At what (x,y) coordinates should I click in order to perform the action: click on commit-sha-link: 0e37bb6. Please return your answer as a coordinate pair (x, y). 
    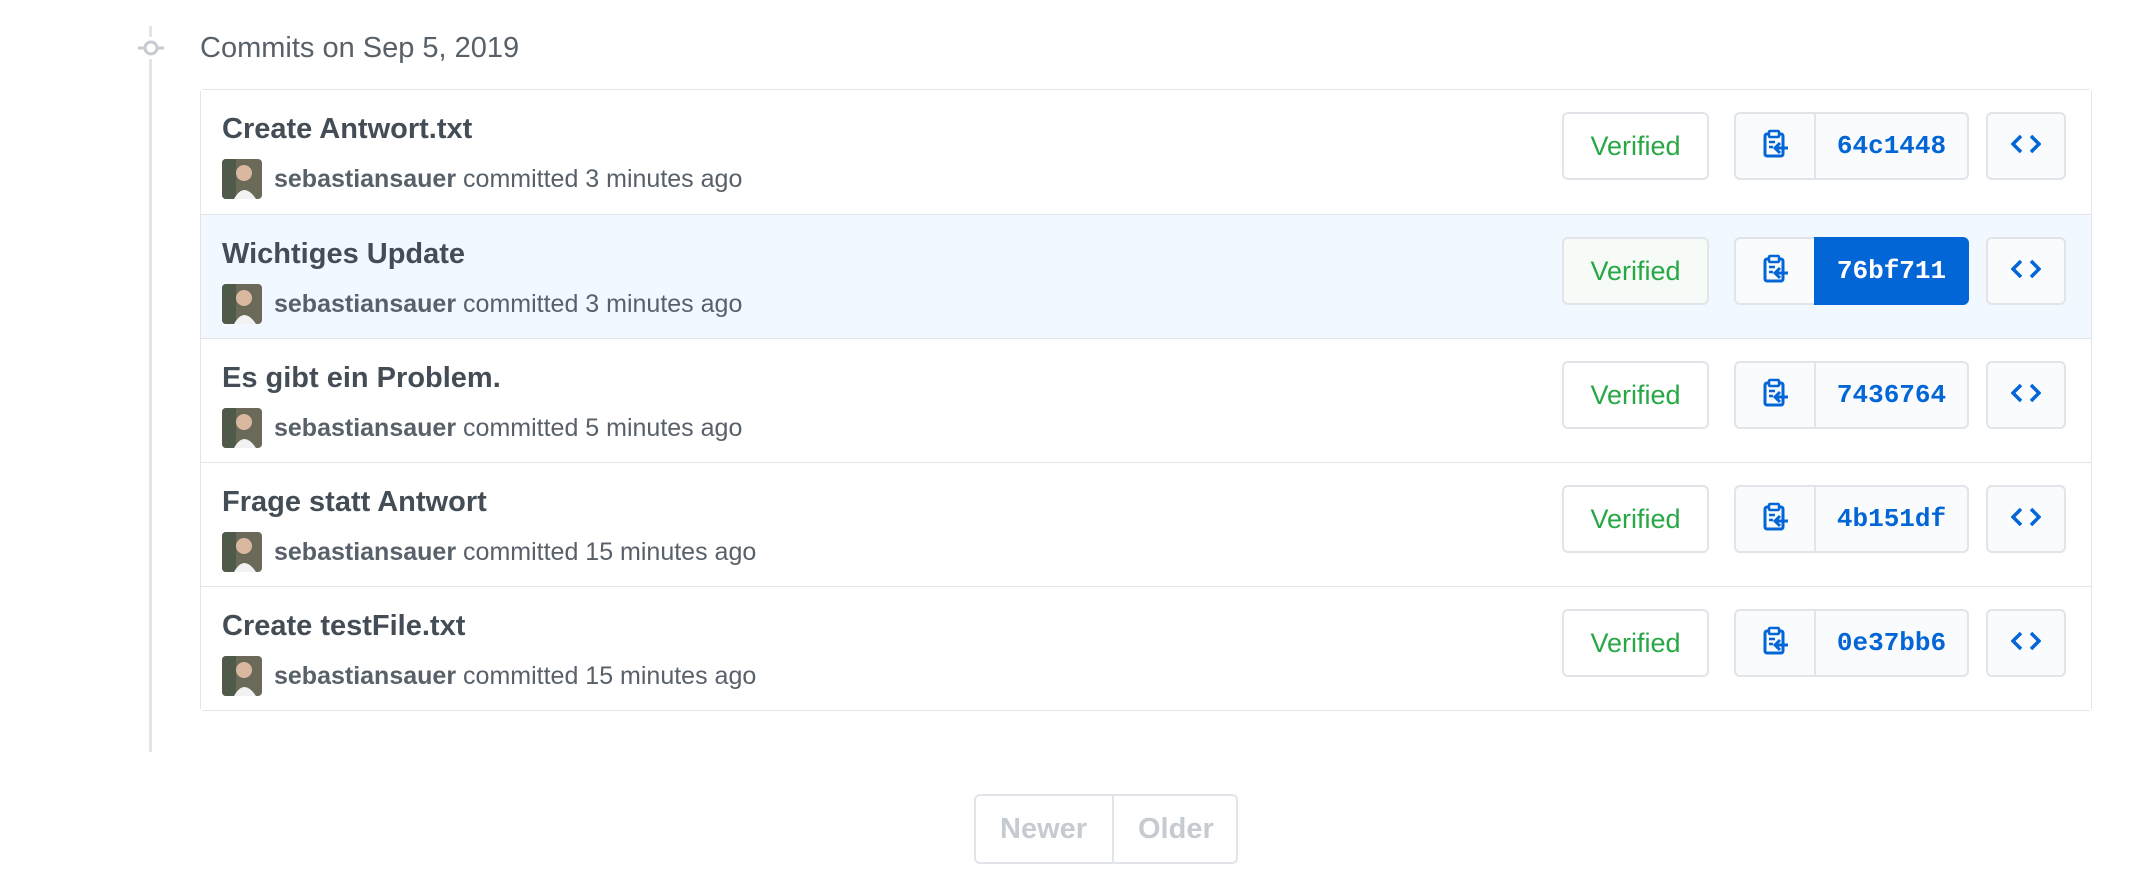
    Looking at the image, I should click on (1891, 643).